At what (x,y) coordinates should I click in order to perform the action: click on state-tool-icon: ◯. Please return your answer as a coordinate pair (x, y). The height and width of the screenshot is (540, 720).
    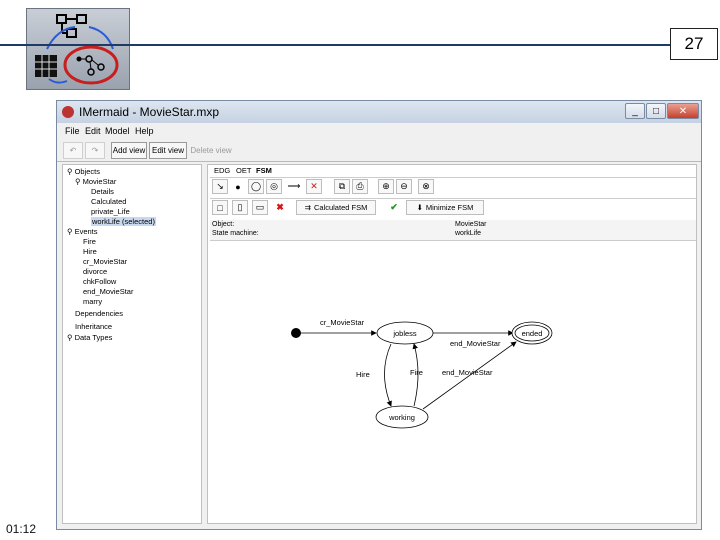
    Looking at the image, I should click on (256, 186).